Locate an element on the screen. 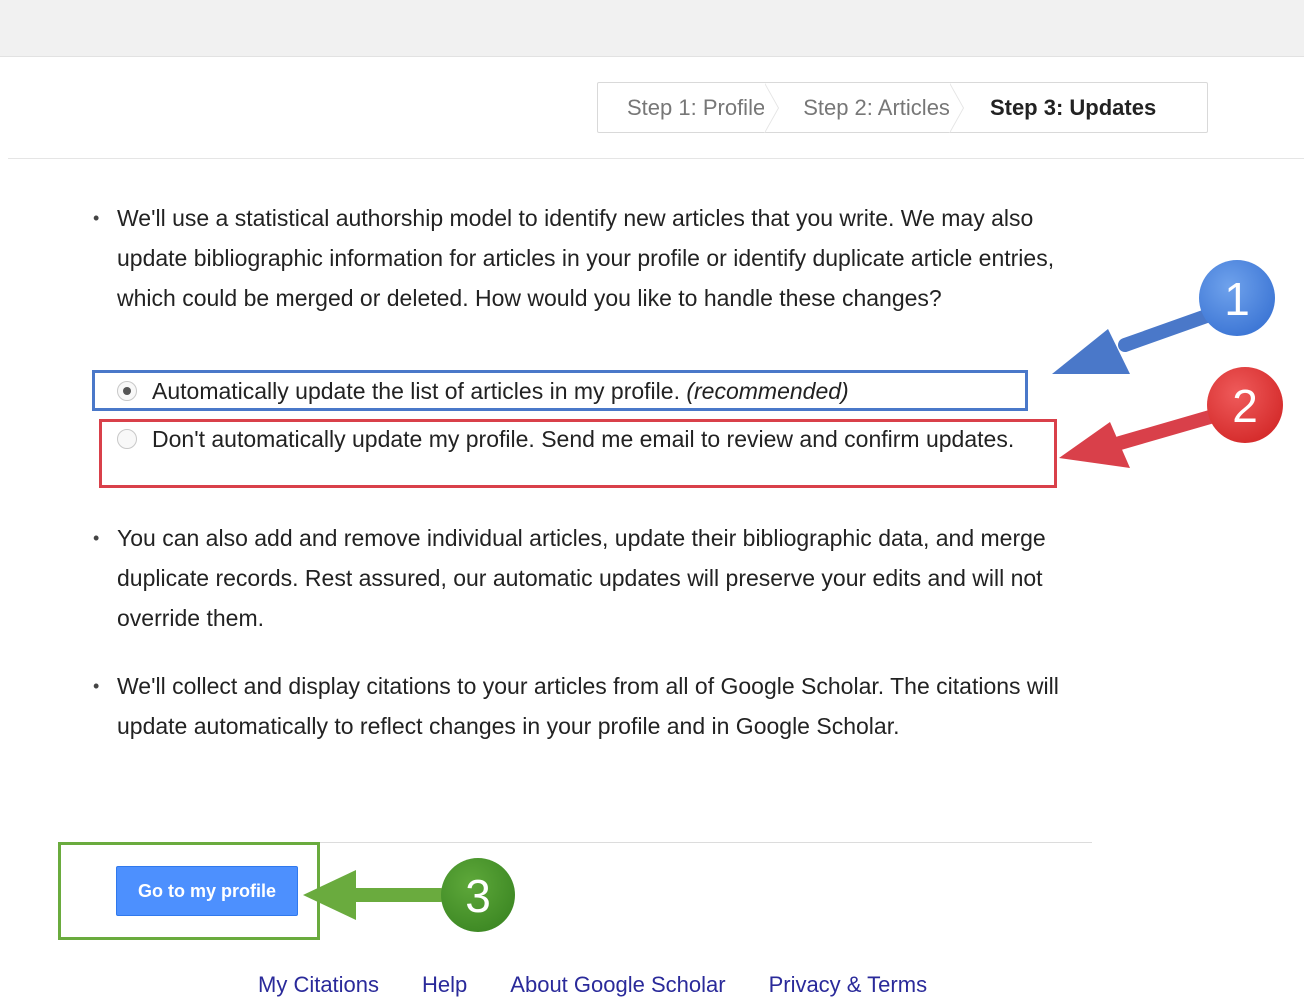 The width and height of the screenshot is (1304, 1001). marker-1-label: 1 is located at coordinates (1237, 299).